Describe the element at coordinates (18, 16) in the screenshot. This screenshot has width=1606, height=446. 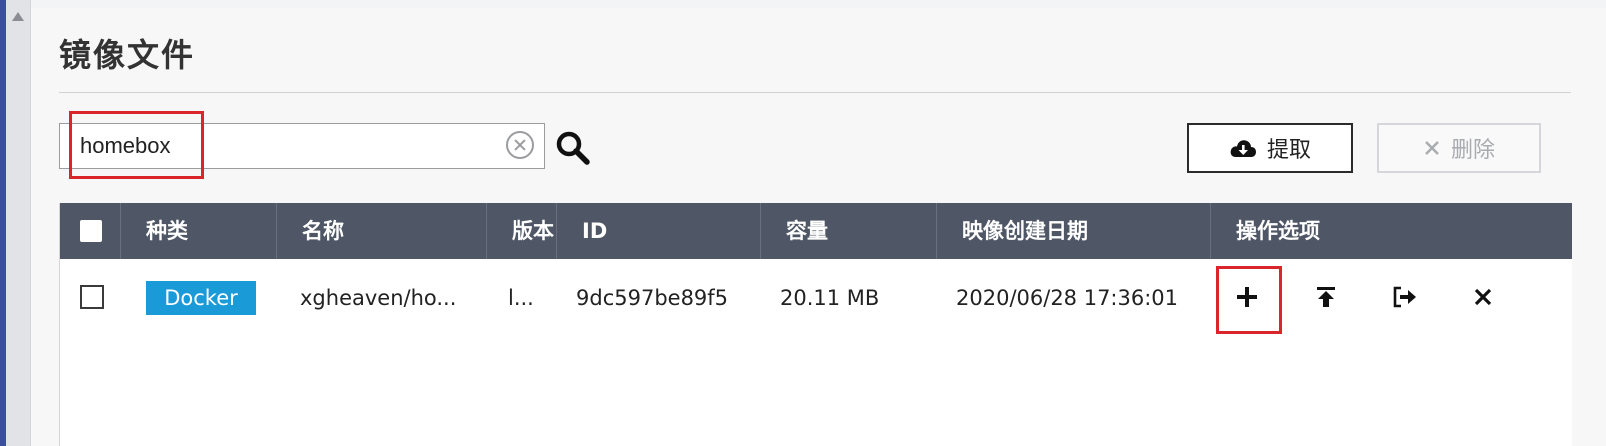
I see `scroll-up-arrow-icon` at that location.